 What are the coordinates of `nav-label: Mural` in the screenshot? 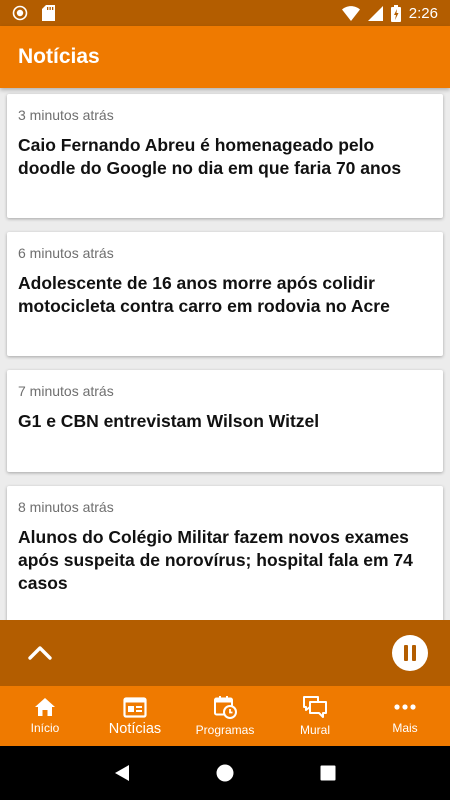 It's located at (314, 730).